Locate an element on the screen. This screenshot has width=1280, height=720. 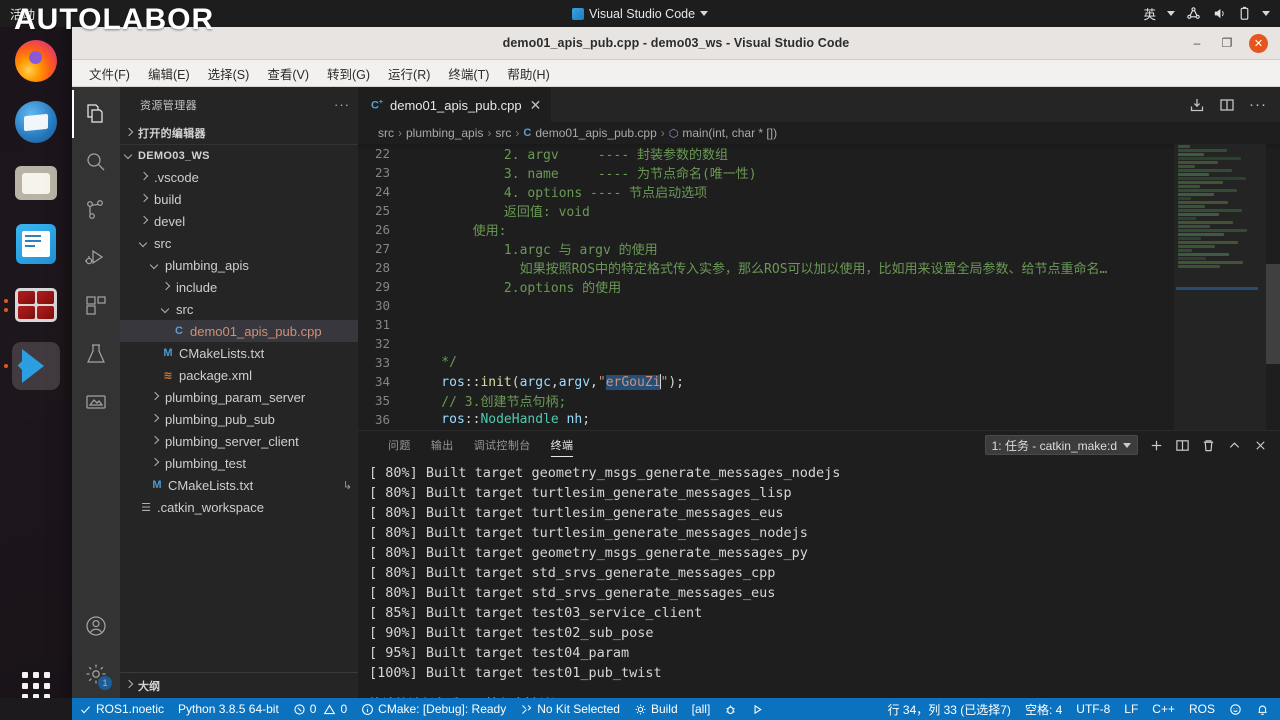
code-line: 30 is located at coordinates (819, 305).